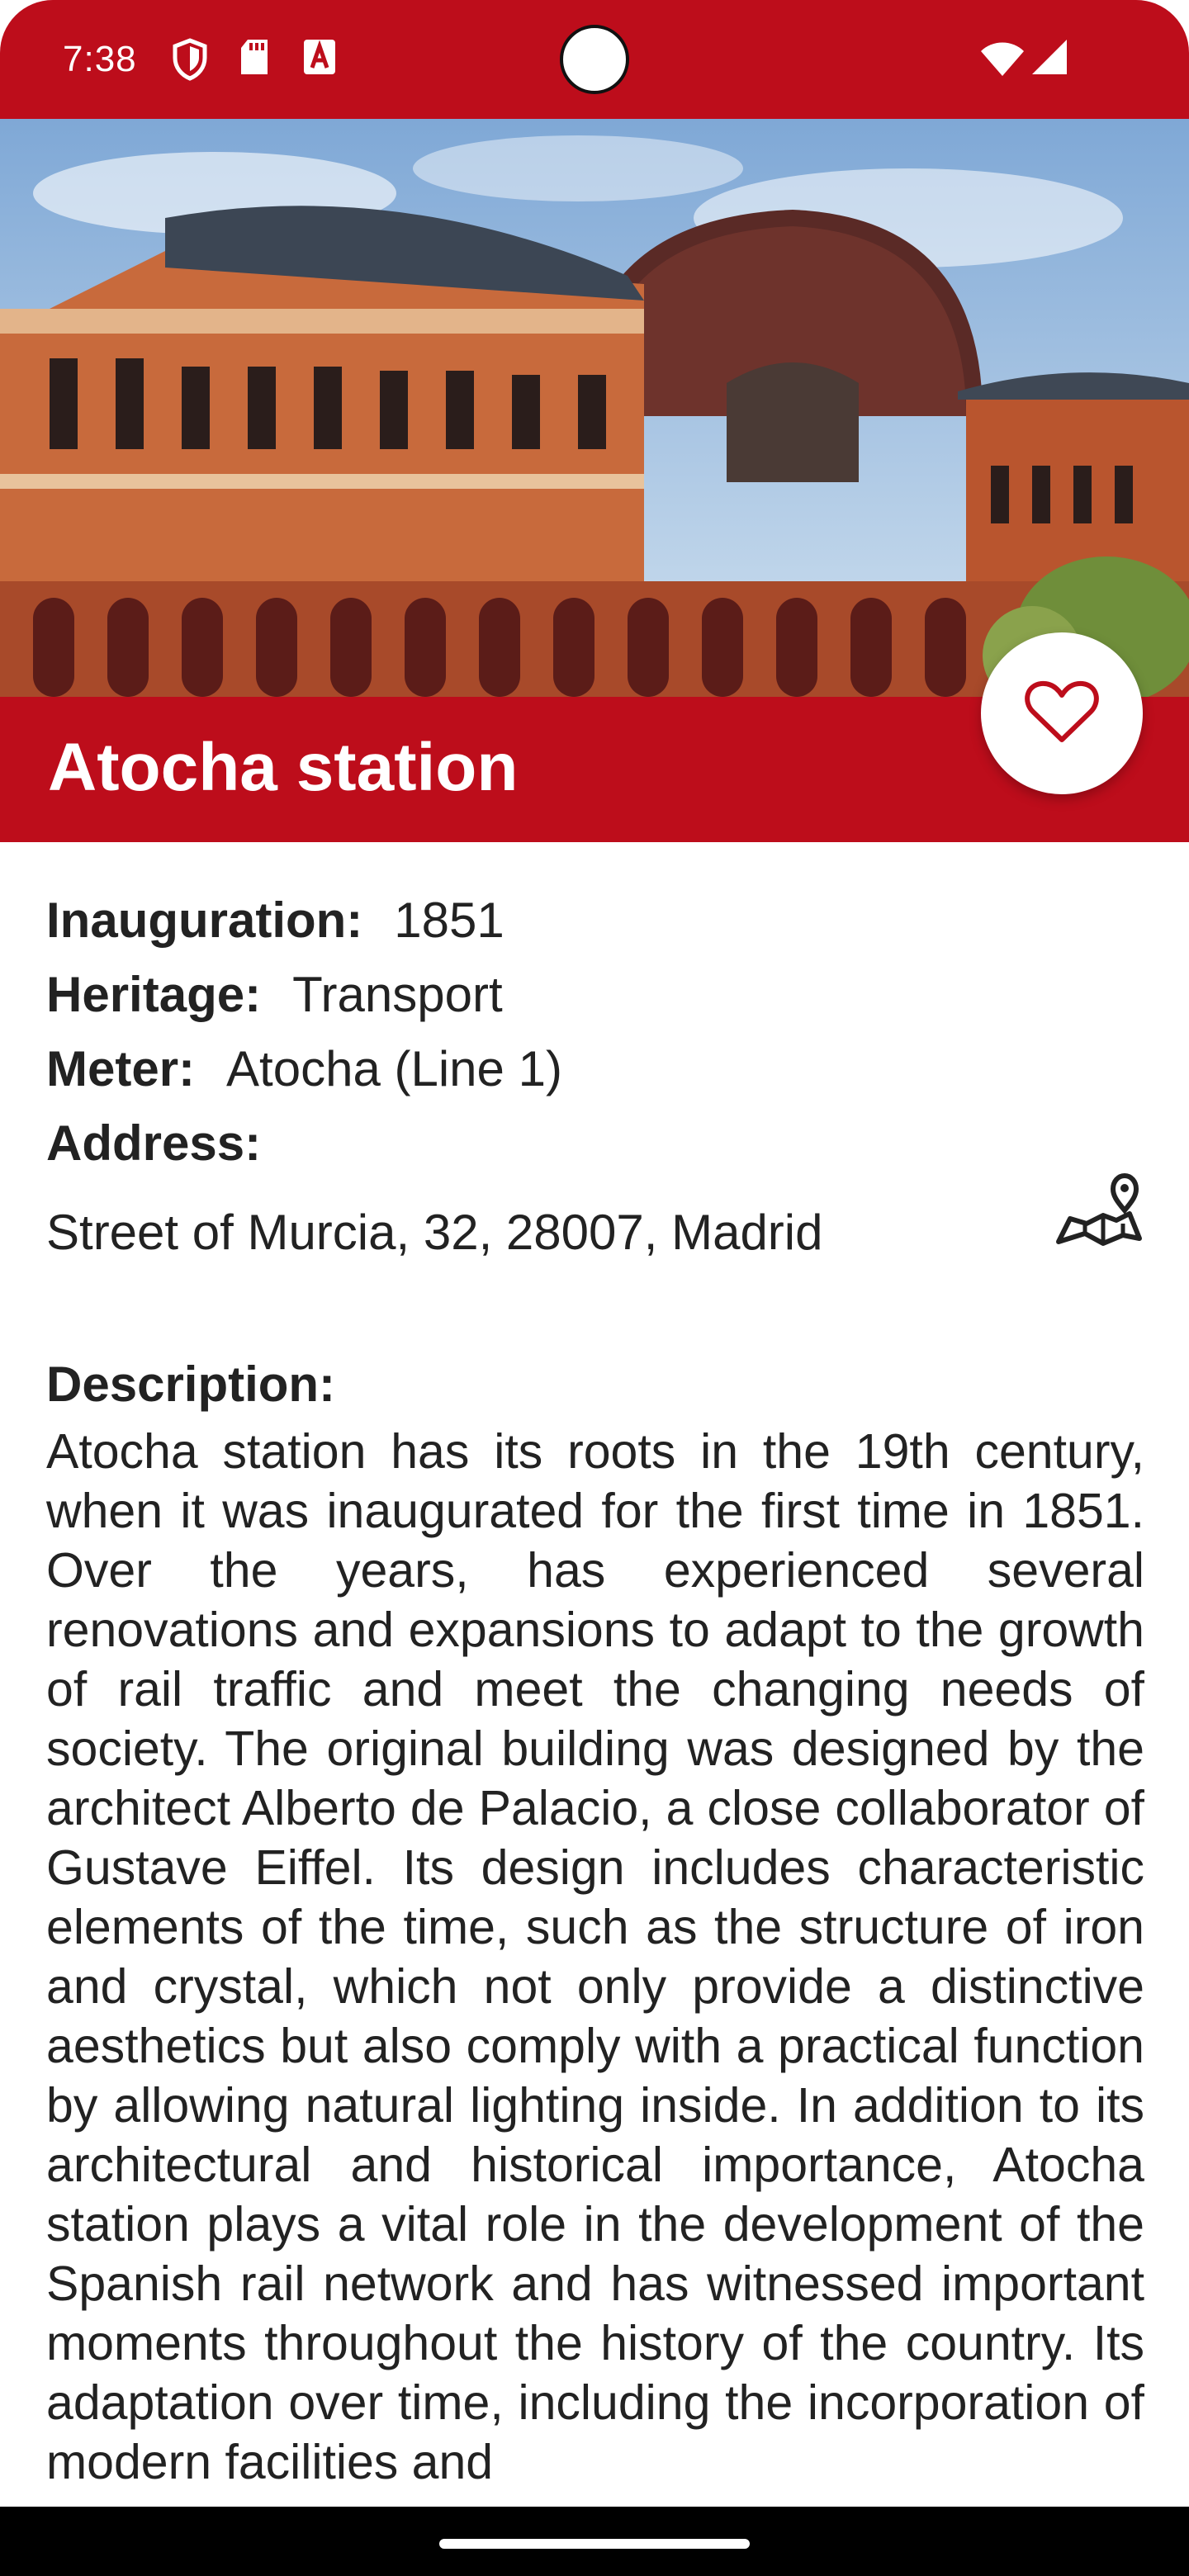 The width and height of the screenshot is (1189, 2576). Describe the element at coordinates (100, 59) in the screenshot. I see `status-time: 7:38` at that location.